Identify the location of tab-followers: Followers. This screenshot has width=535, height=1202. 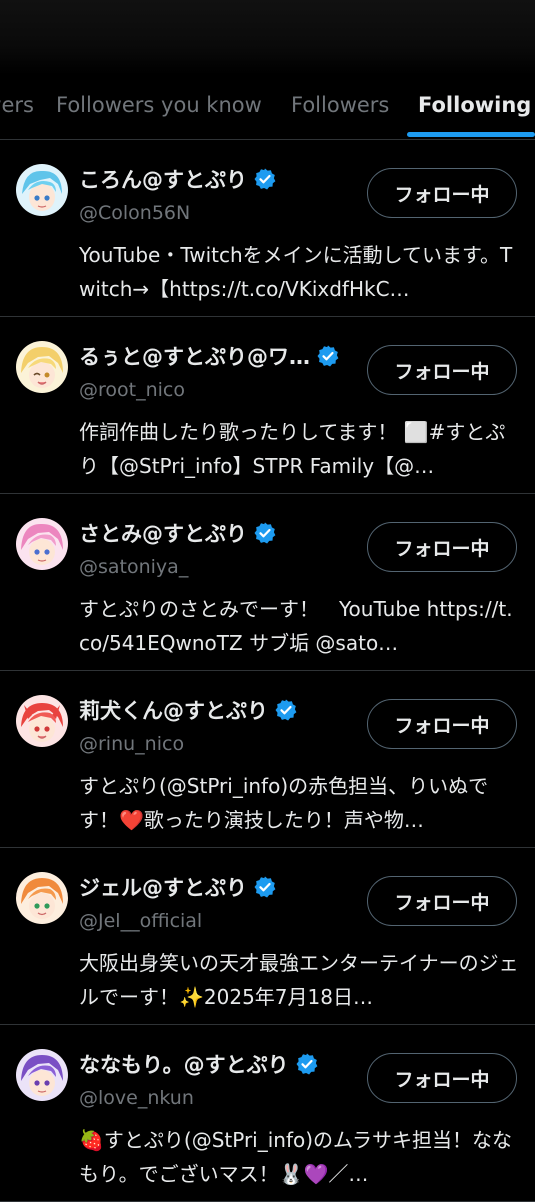
(340, 105).